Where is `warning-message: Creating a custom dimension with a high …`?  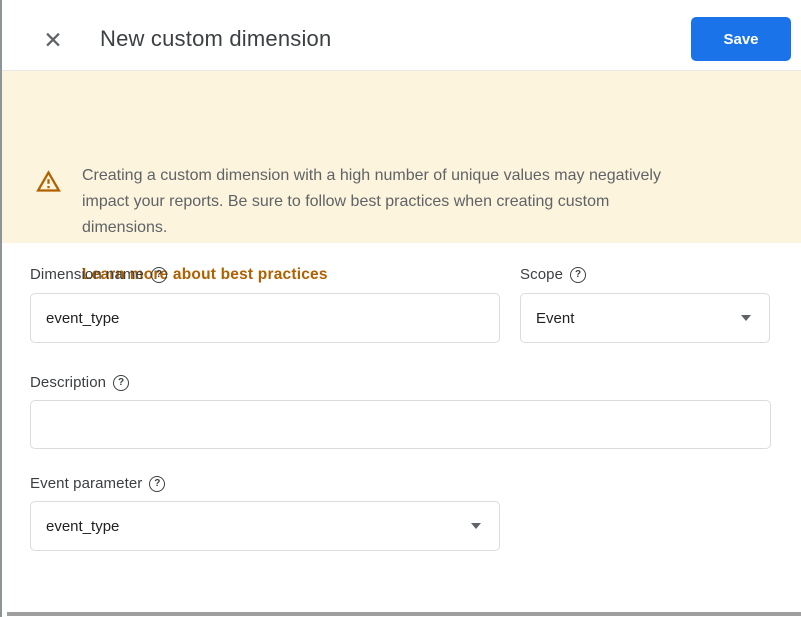 warning-message: Creating a custom dimension with a high … is located at coordinates (371, 201).